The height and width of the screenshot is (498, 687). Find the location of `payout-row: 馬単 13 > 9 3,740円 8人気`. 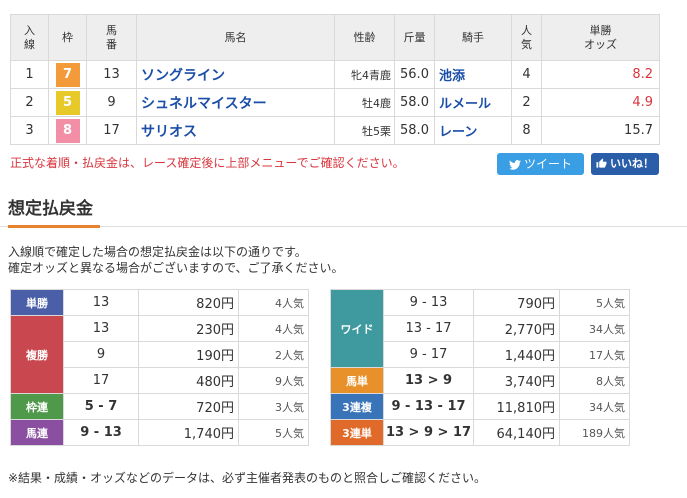

payout-row: 馬単 13 > 9 3,740円 8人気 is located at coordinates (480, 380).